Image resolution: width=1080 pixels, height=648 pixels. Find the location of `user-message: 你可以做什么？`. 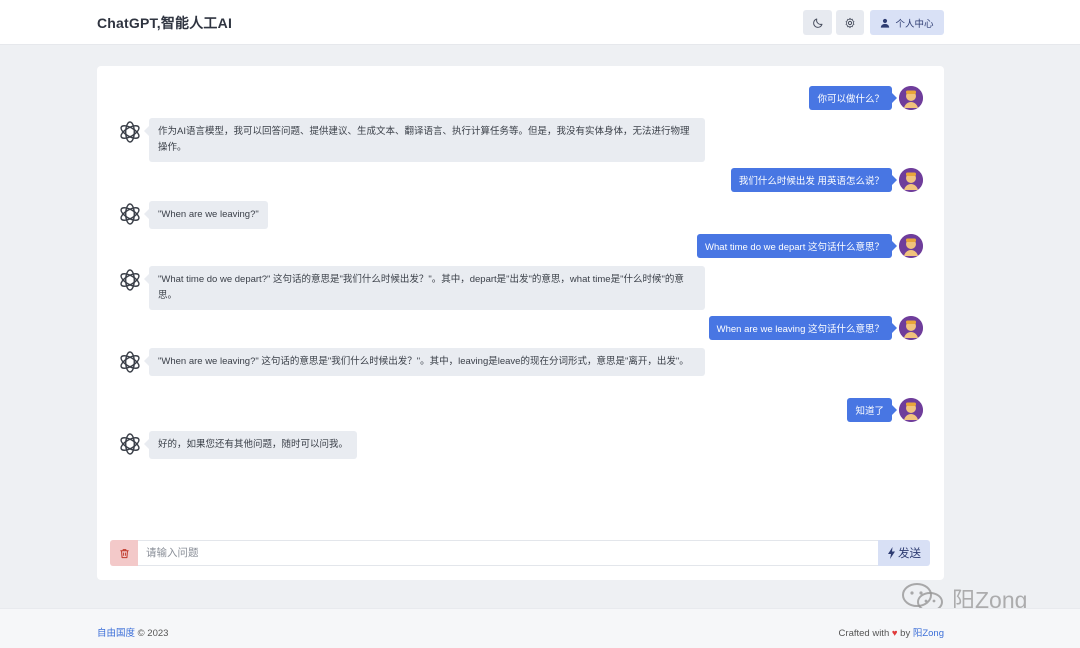

user-message: 你可以做什么？ is located at coordinates (520, 98).